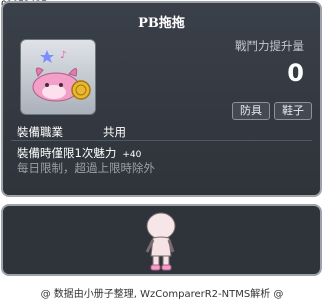 Image resolution: width=324 pixels, height=305 pixels. I want to click on character-avatar, so click(160, 241).